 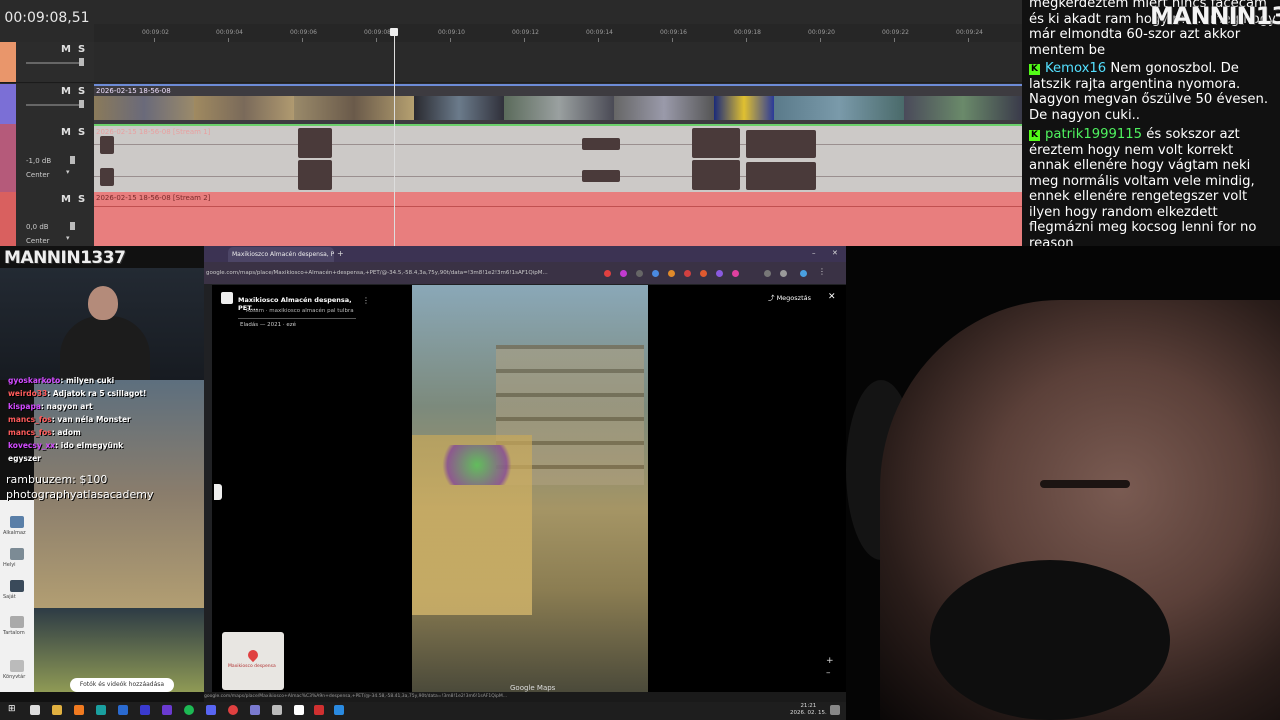 What do you see at coordinates (895, 32) in the screenshot?
I see `ruler-tick-label: 00:09:22` at bounding box center [895, 32].